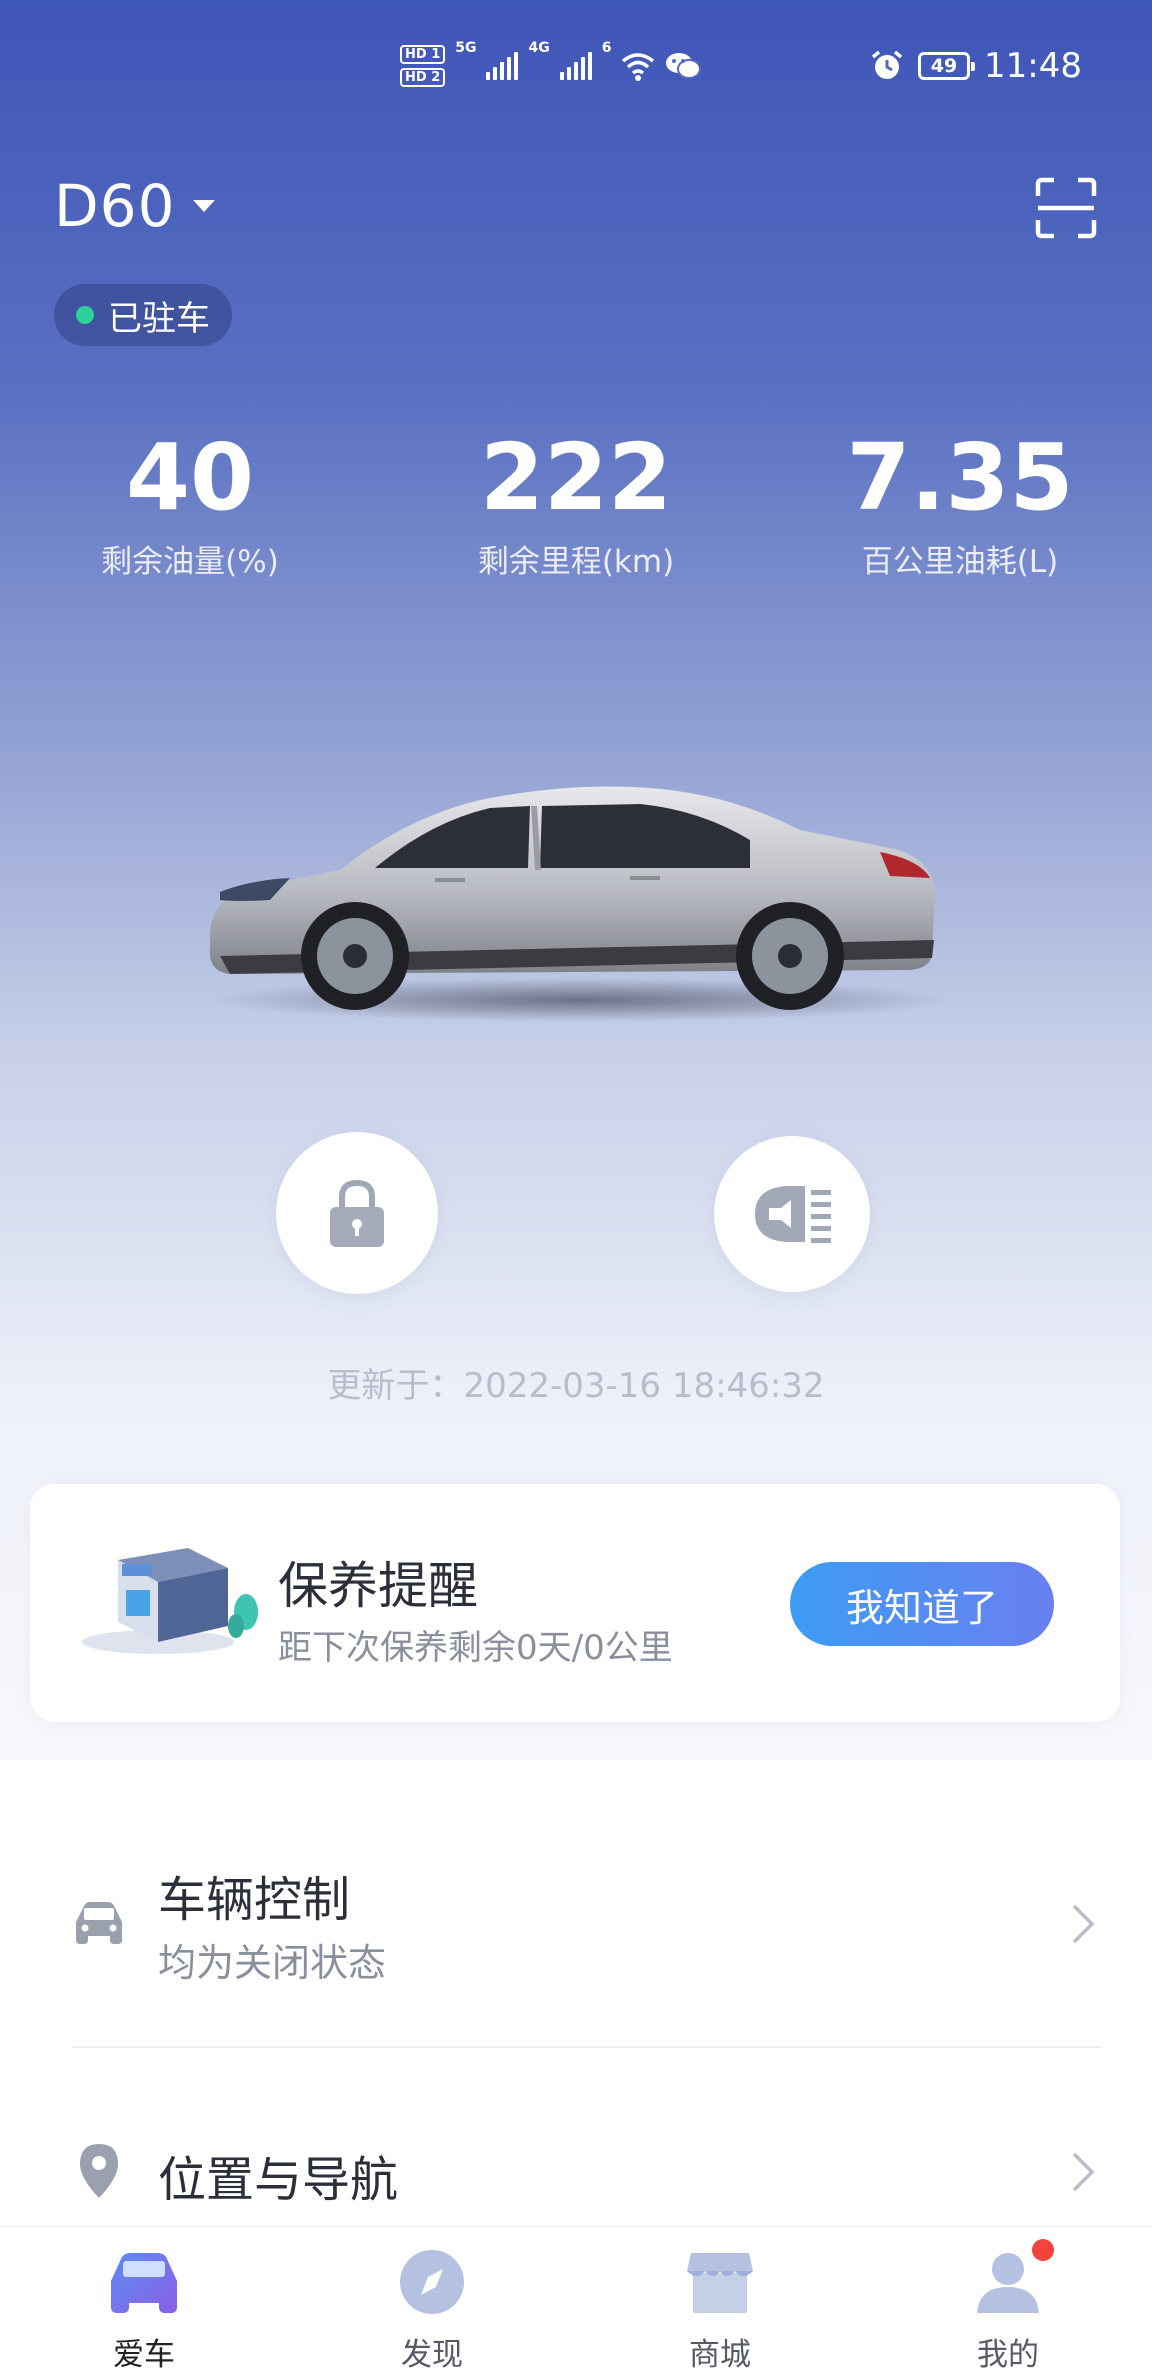  I want to click on lock-button, so click(357, 1213).